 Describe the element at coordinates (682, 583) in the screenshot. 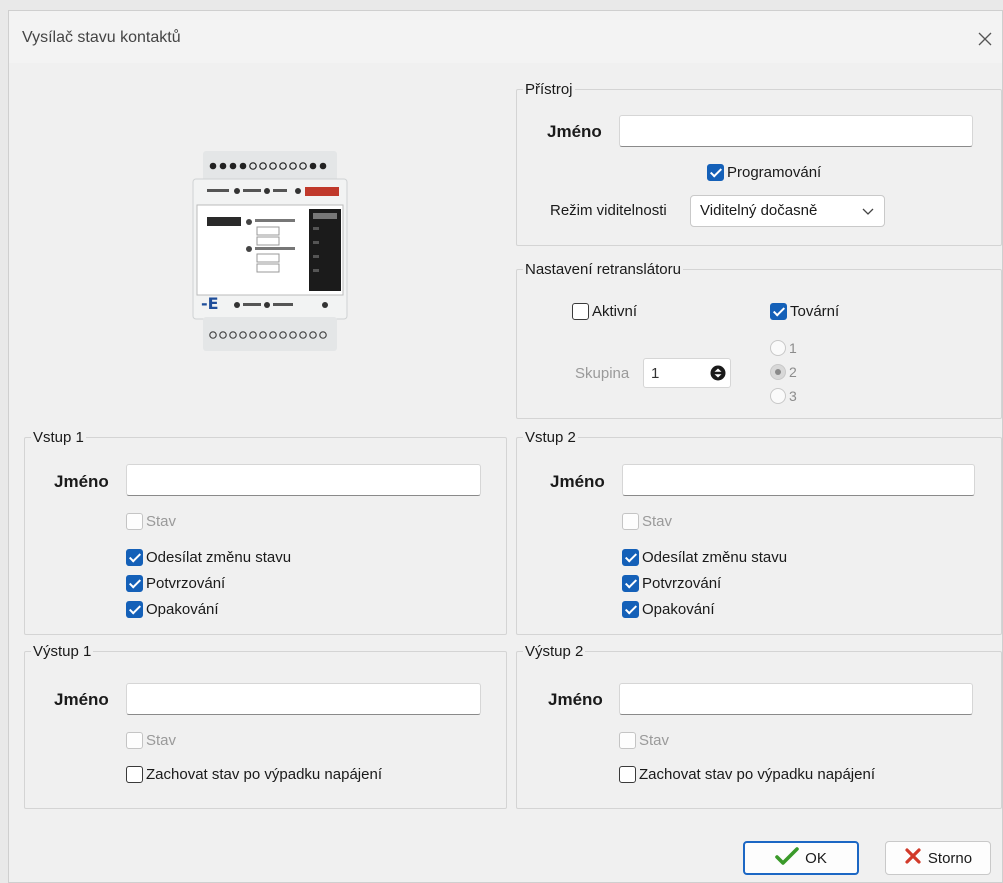

I see `input2-confirm-label: Potvrzování` at that location.